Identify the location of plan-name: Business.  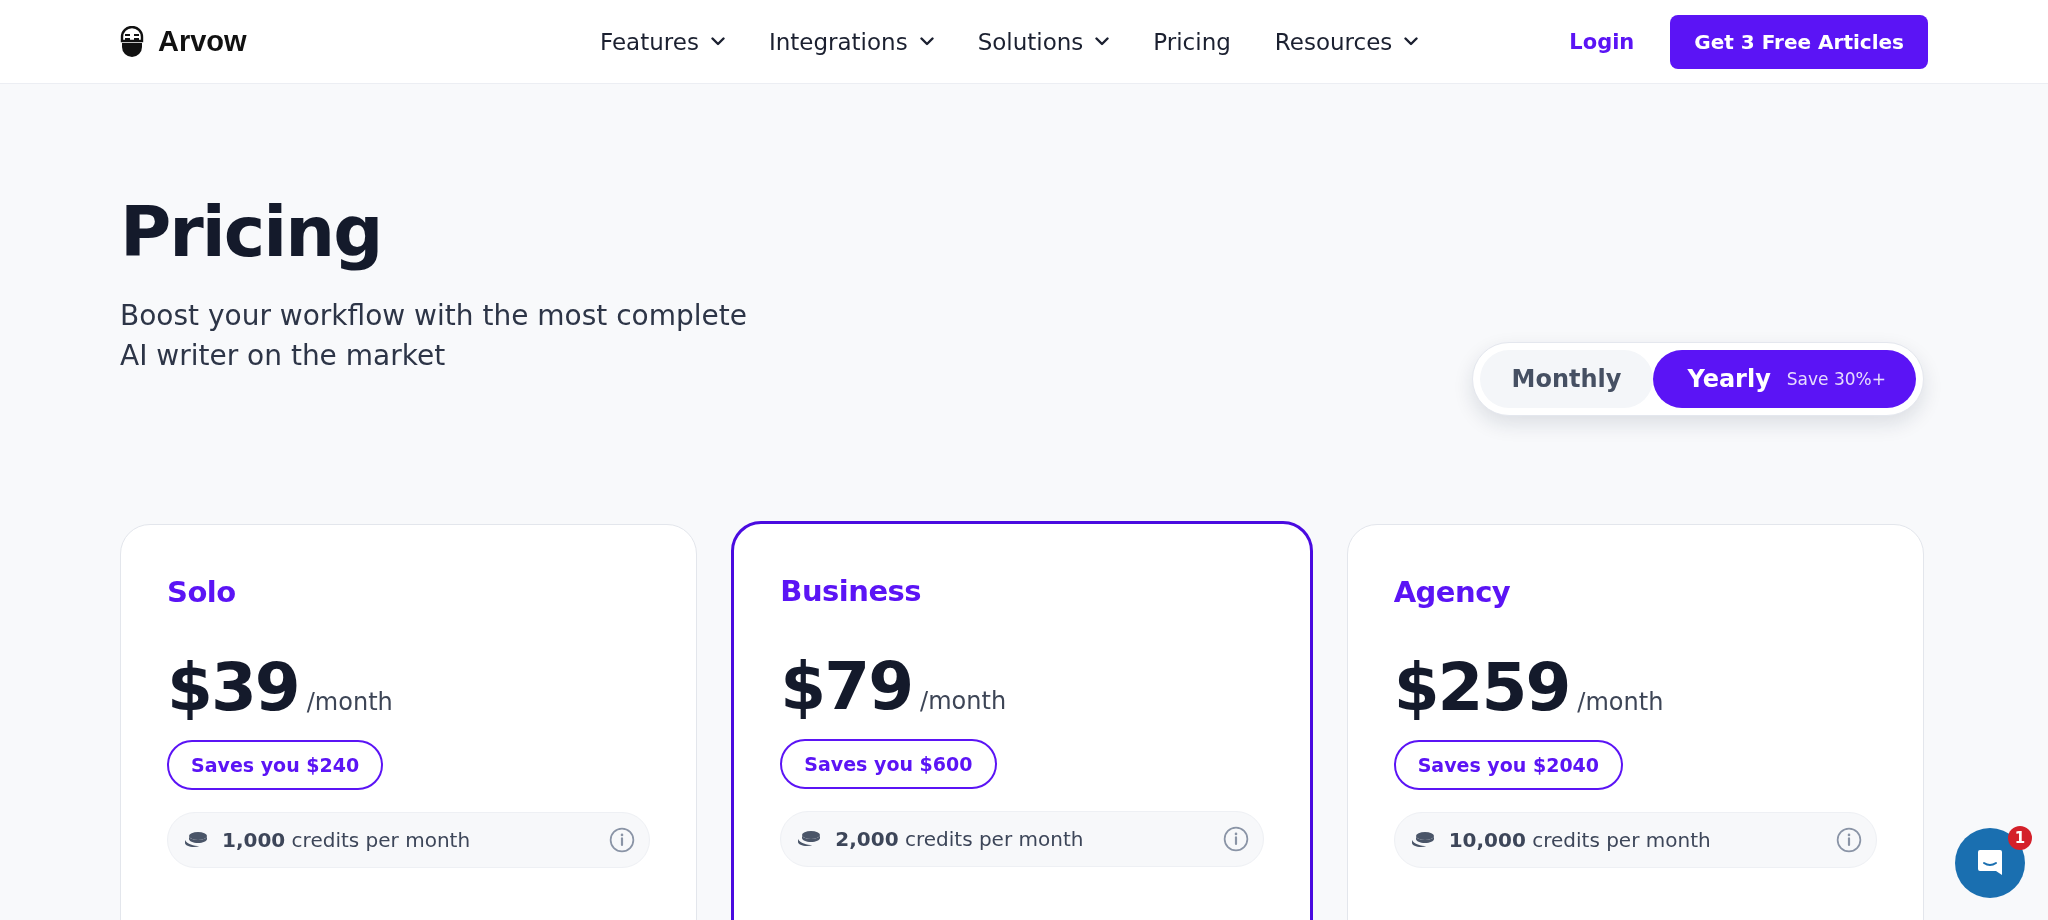
(851, 591).